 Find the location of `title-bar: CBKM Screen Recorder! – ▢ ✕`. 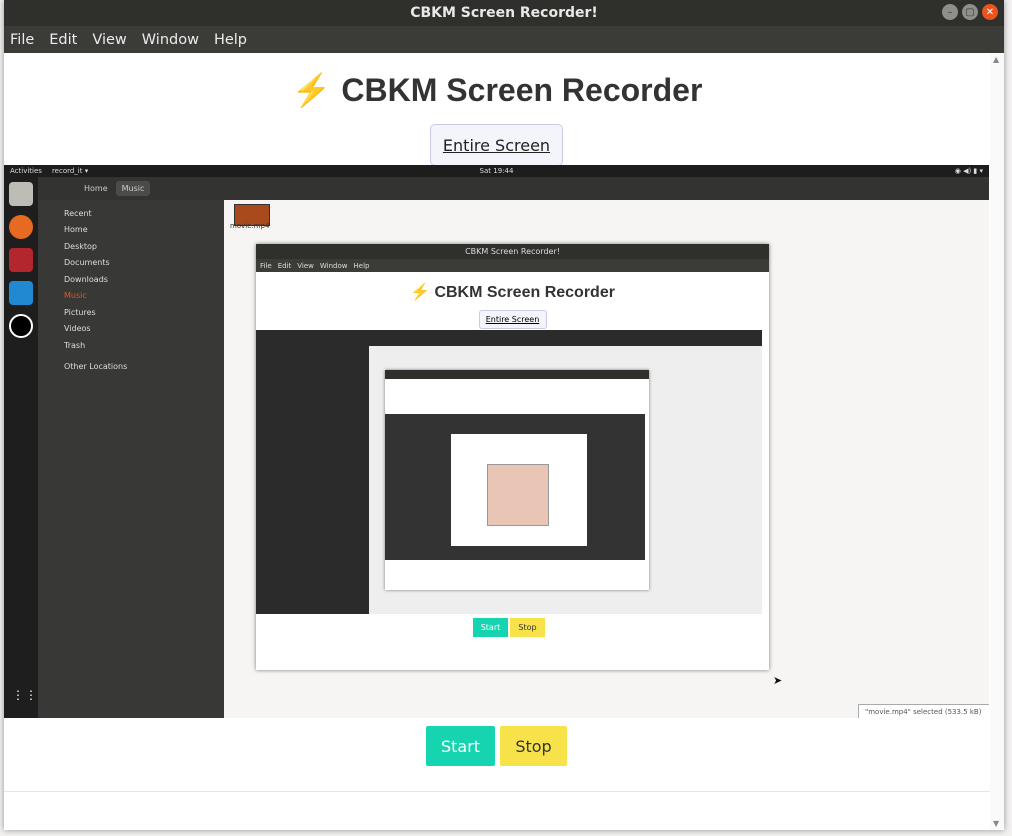

title-bar: CBKM Screen Recorder! – ▢ ✕ is located at coordinates (504, 13).